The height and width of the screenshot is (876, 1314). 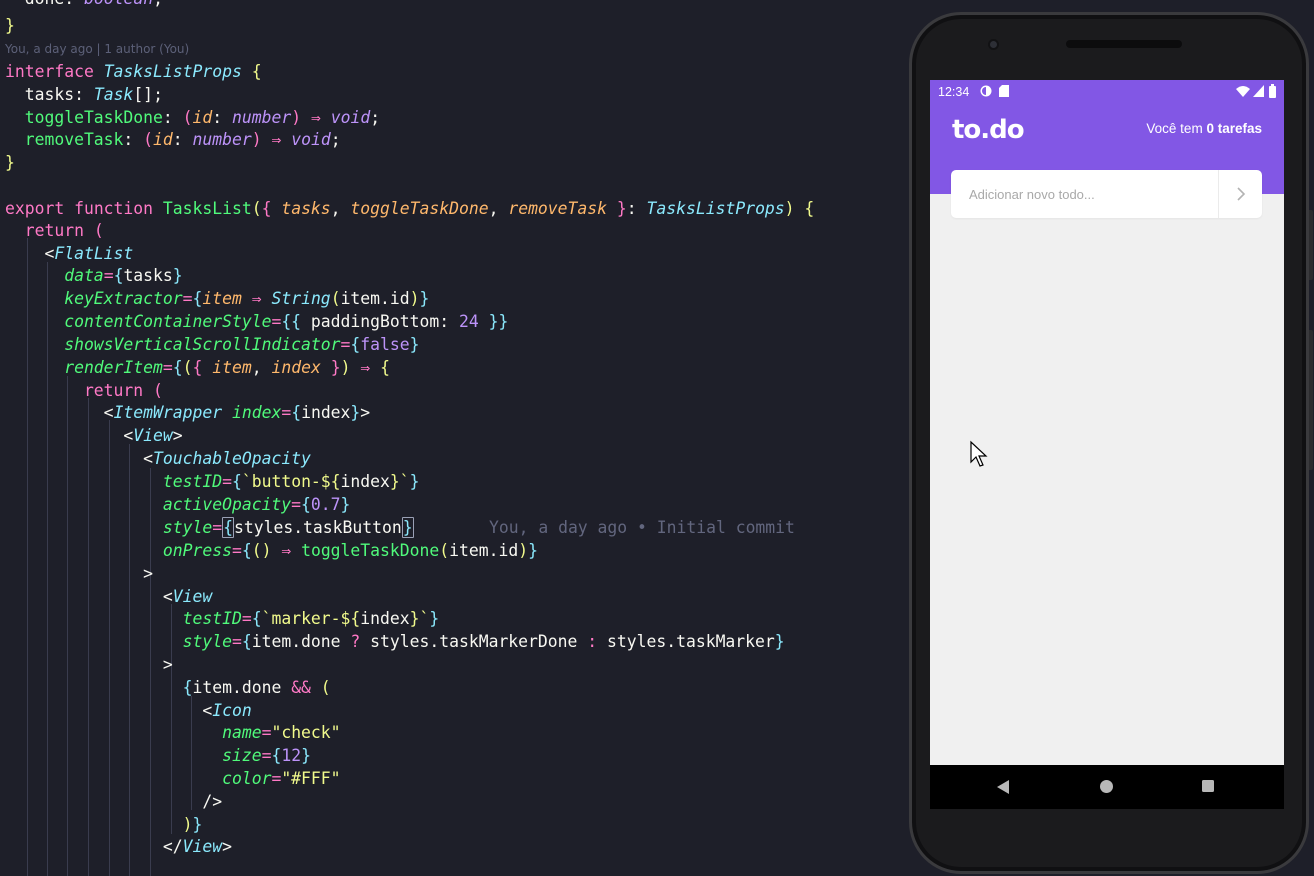 What do you see at coordinates (212, 345) in the screenshot?
I see `code-line: showsVerticalScrollIndicator={false}` at bounding box center [212, 345].